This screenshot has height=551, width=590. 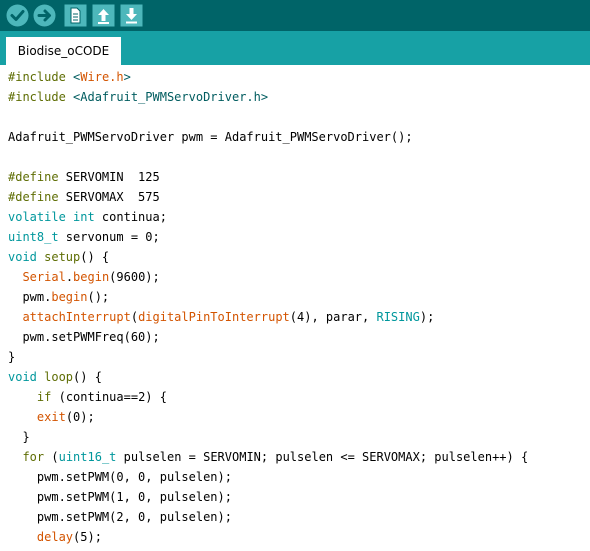 I want to click on check-icon, so click(x=17, y=15).